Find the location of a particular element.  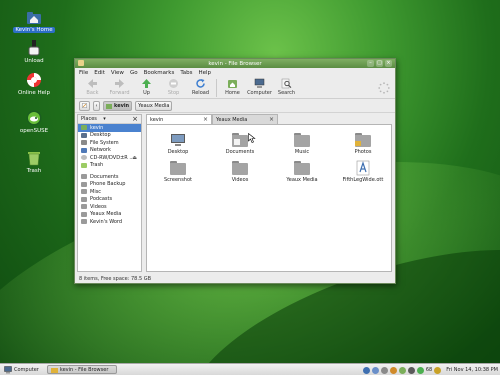

file-item-desktop: Desktop is located at coordinates (178, 143).